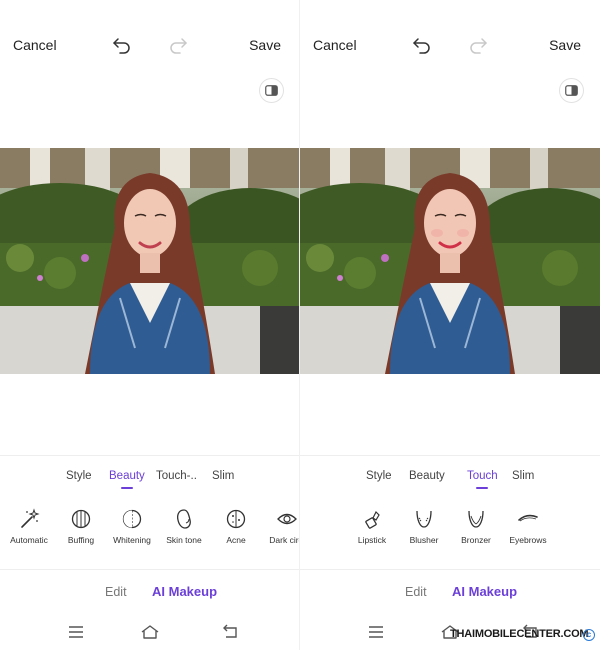  What do you see at coordinates (132, 519) in the screenshot?
I see `whitening-icon` at bounding box center [132, 519].